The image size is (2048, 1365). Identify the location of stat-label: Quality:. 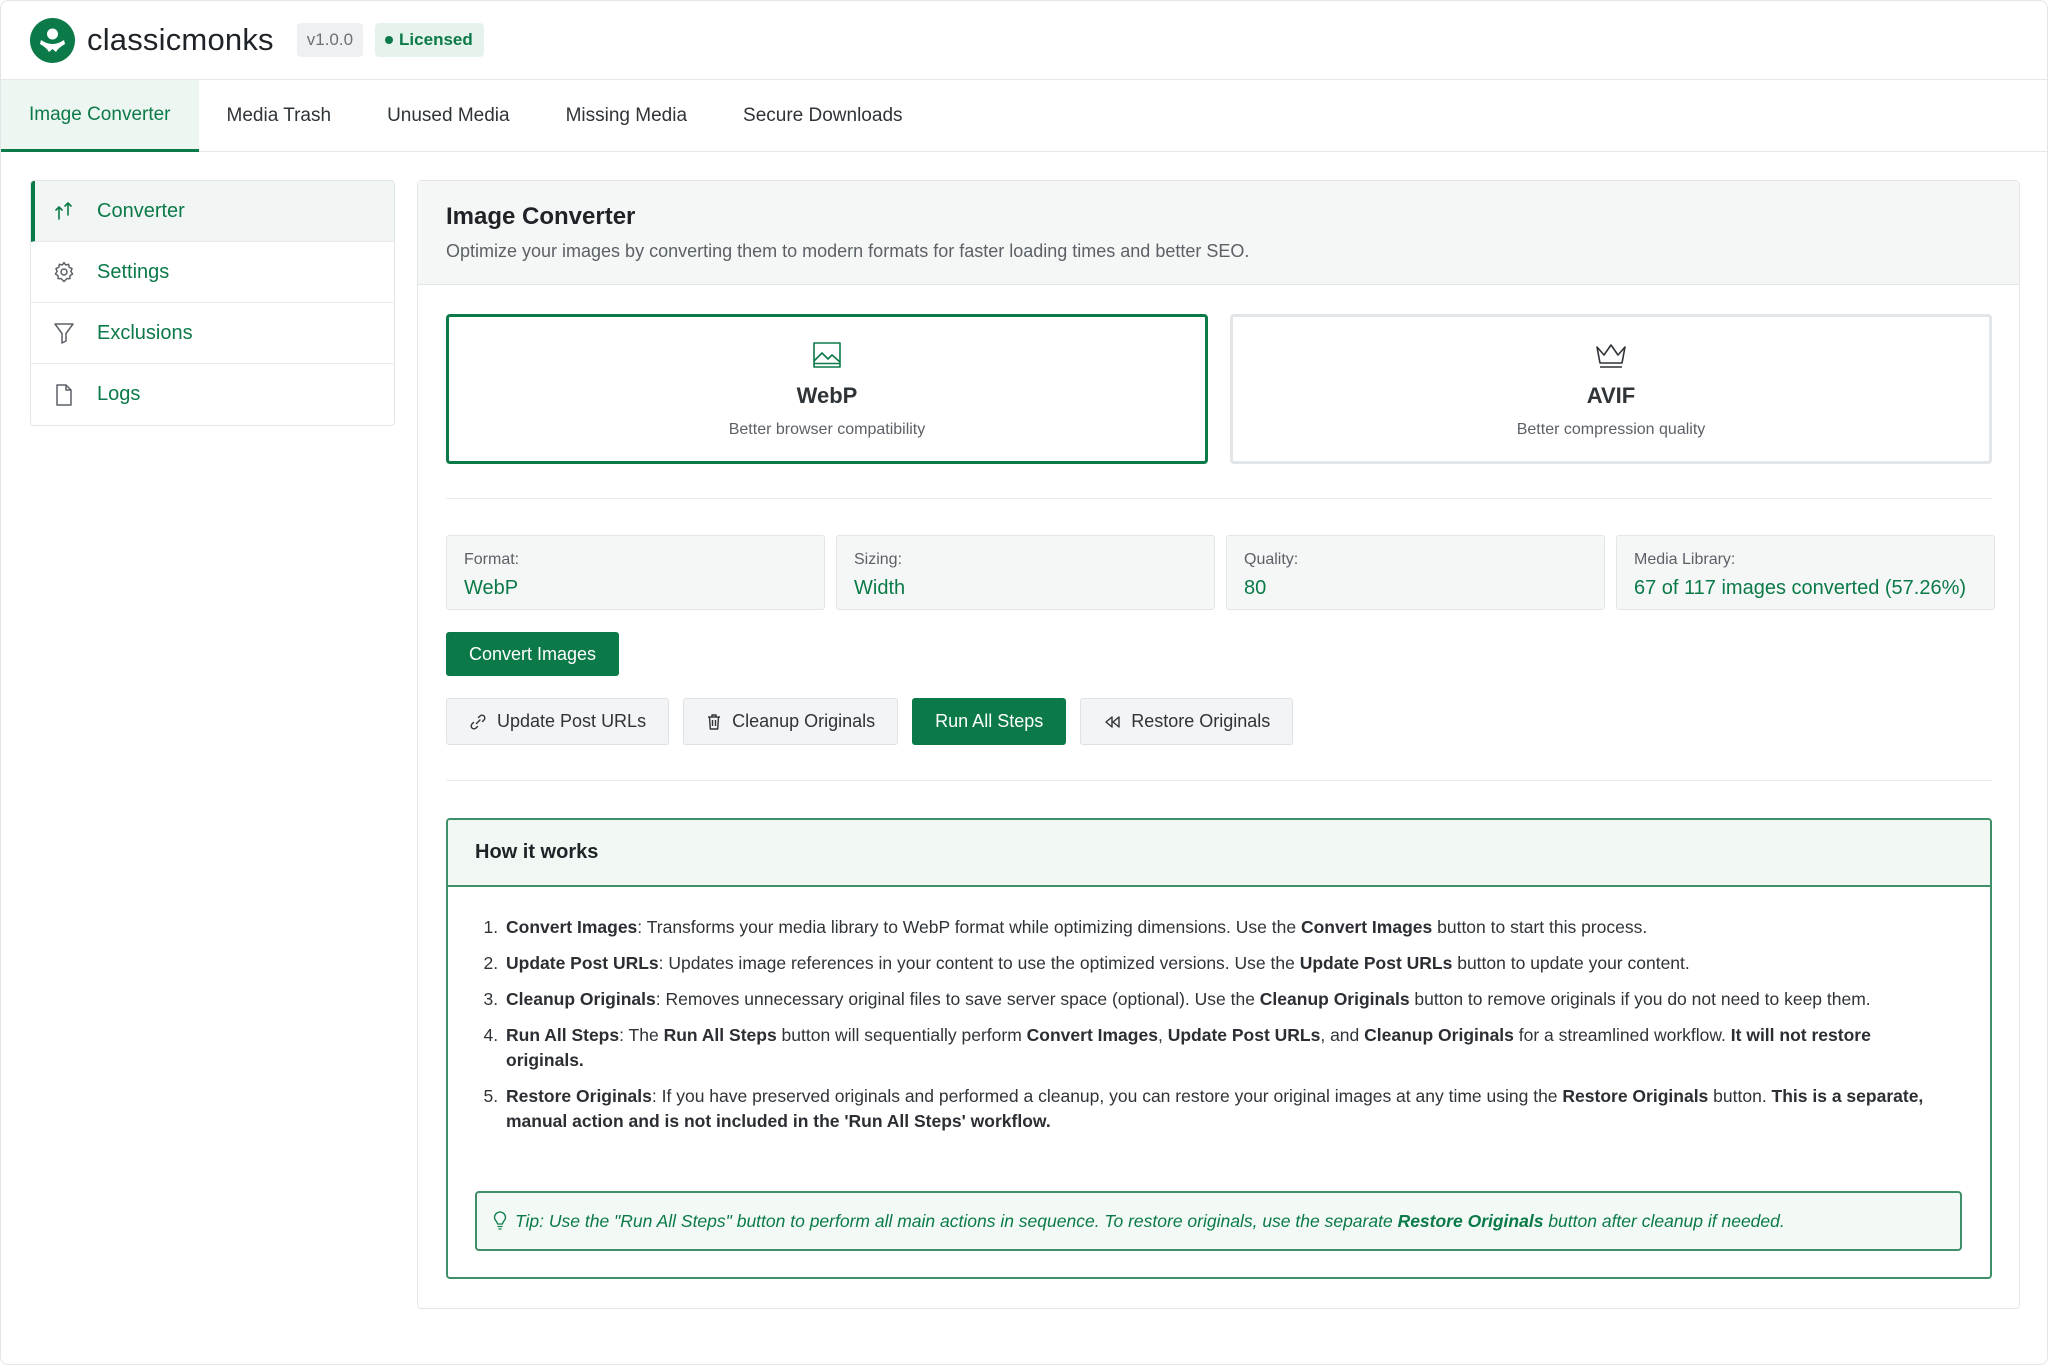
(1271, 559).